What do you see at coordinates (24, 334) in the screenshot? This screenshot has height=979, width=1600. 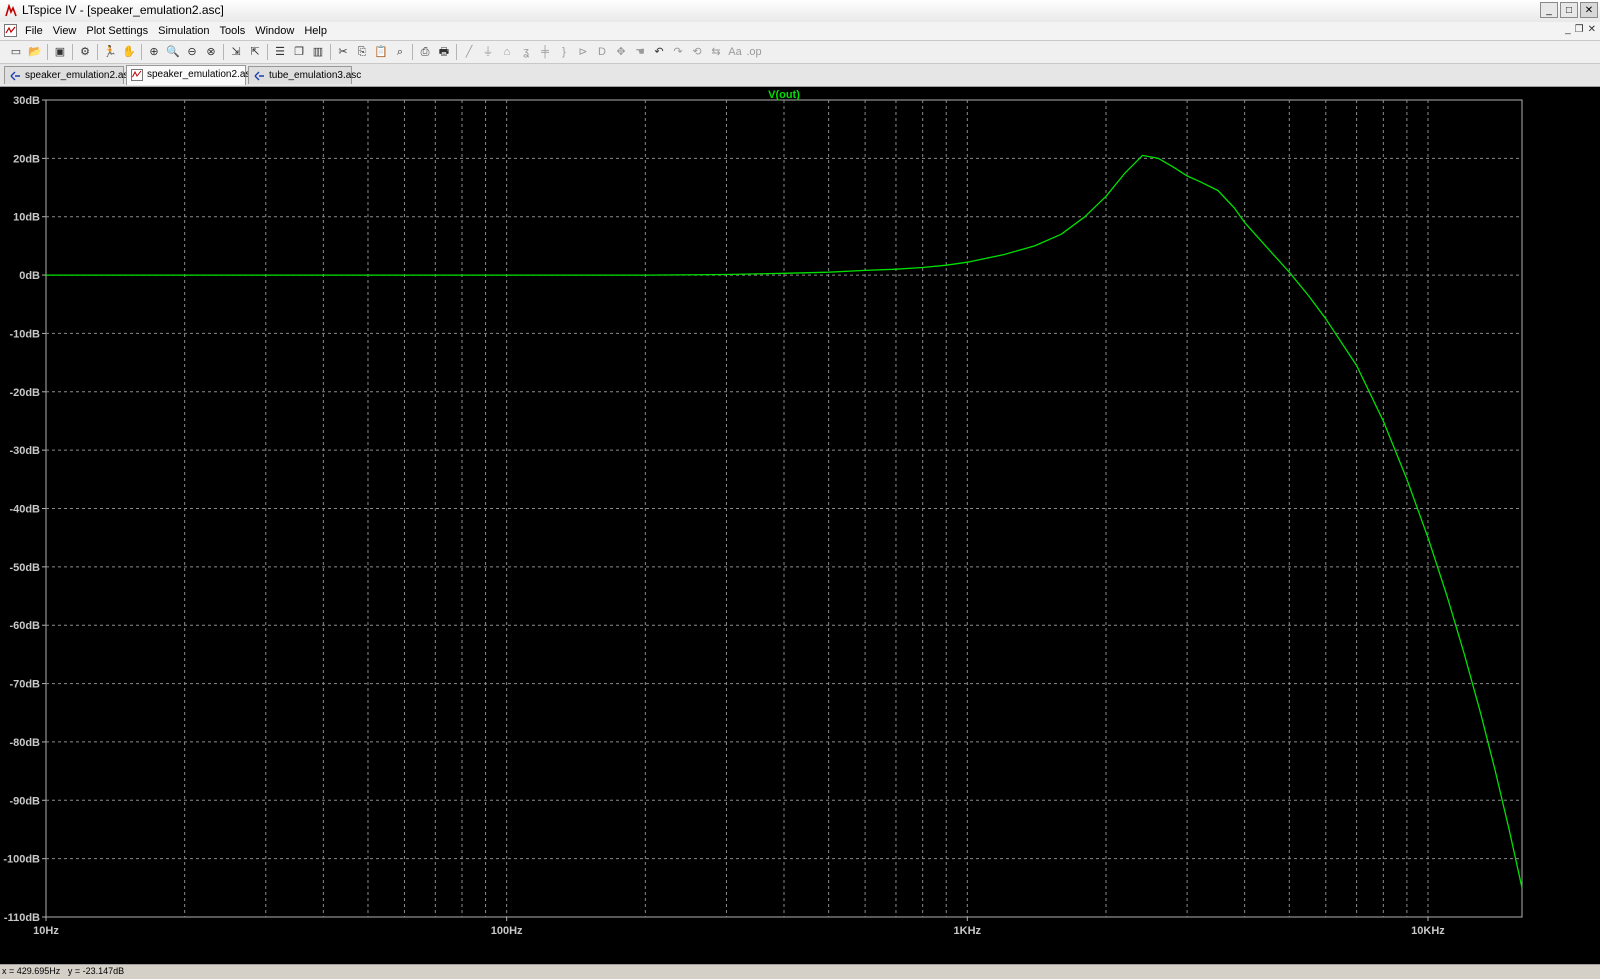 I see `y-tick-label: -10dB` at bounding box center [24, 334].